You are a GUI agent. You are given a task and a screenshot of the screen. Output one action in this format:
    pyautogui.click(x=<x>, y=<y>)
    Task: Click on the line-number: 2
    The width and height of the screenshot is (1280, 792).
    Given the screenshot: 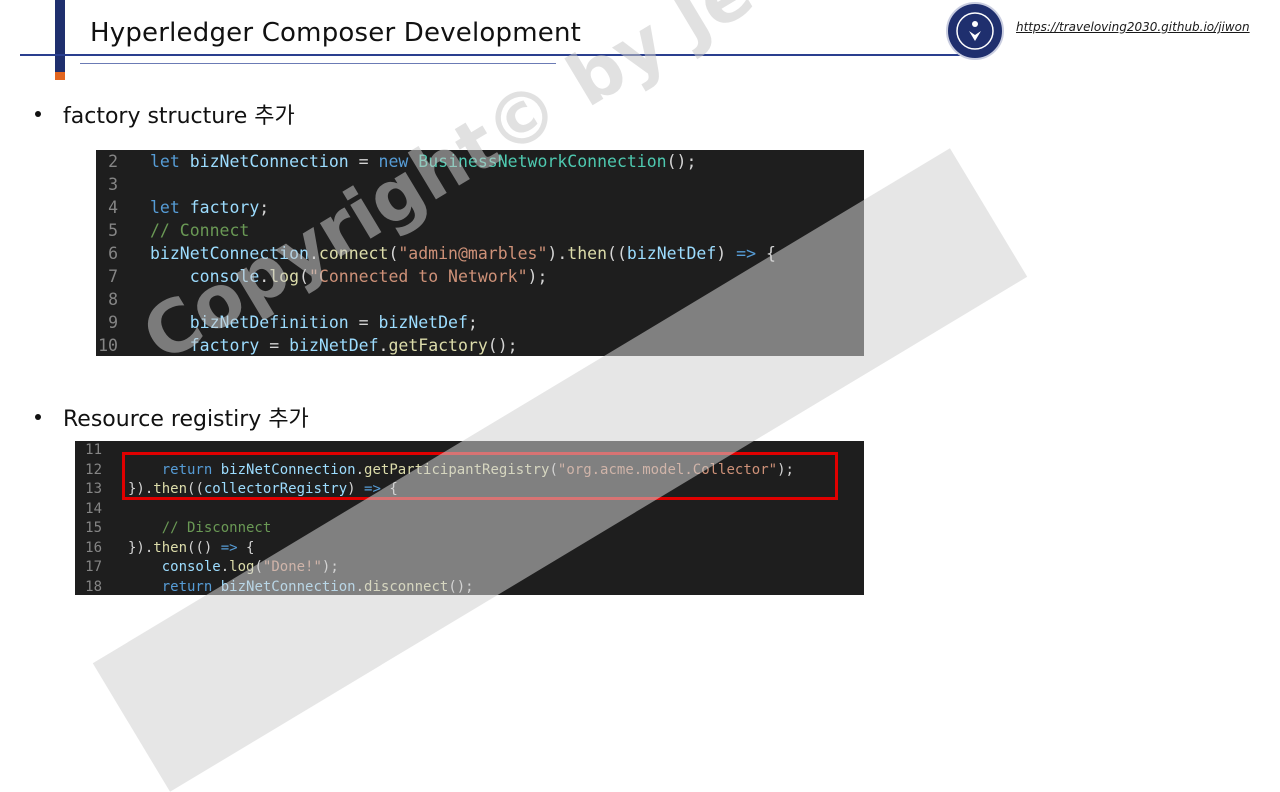 What is the action you would take?
    pyautogui.click(x=113, y=161)
    